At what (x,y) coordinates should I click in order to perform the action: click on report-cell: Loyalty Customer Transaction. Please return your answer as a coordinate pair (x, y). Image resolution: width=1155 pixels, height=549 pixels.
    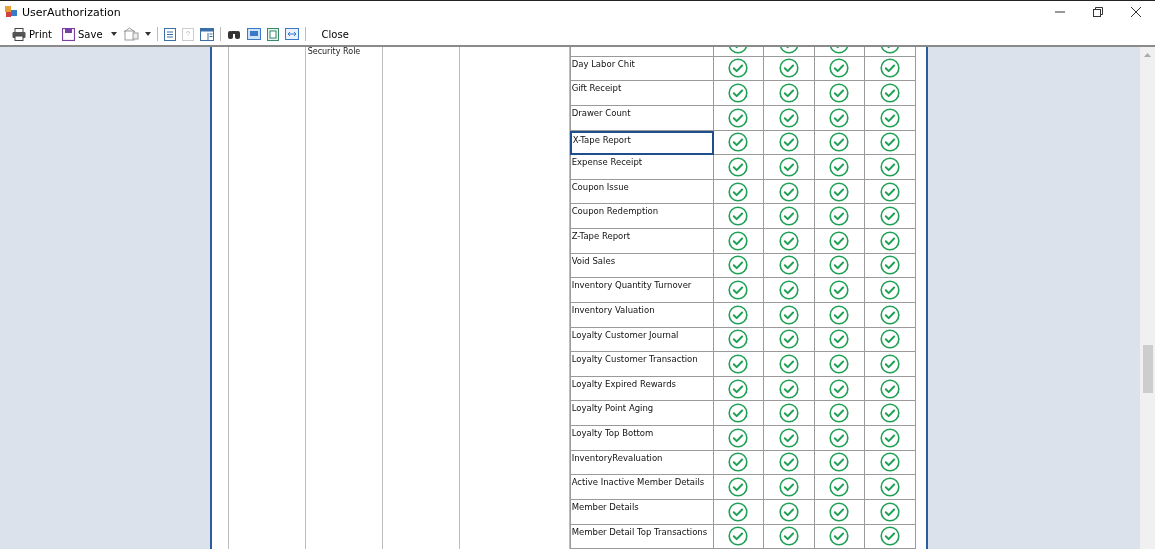
    Looking at the image, I should click on (641, 364).